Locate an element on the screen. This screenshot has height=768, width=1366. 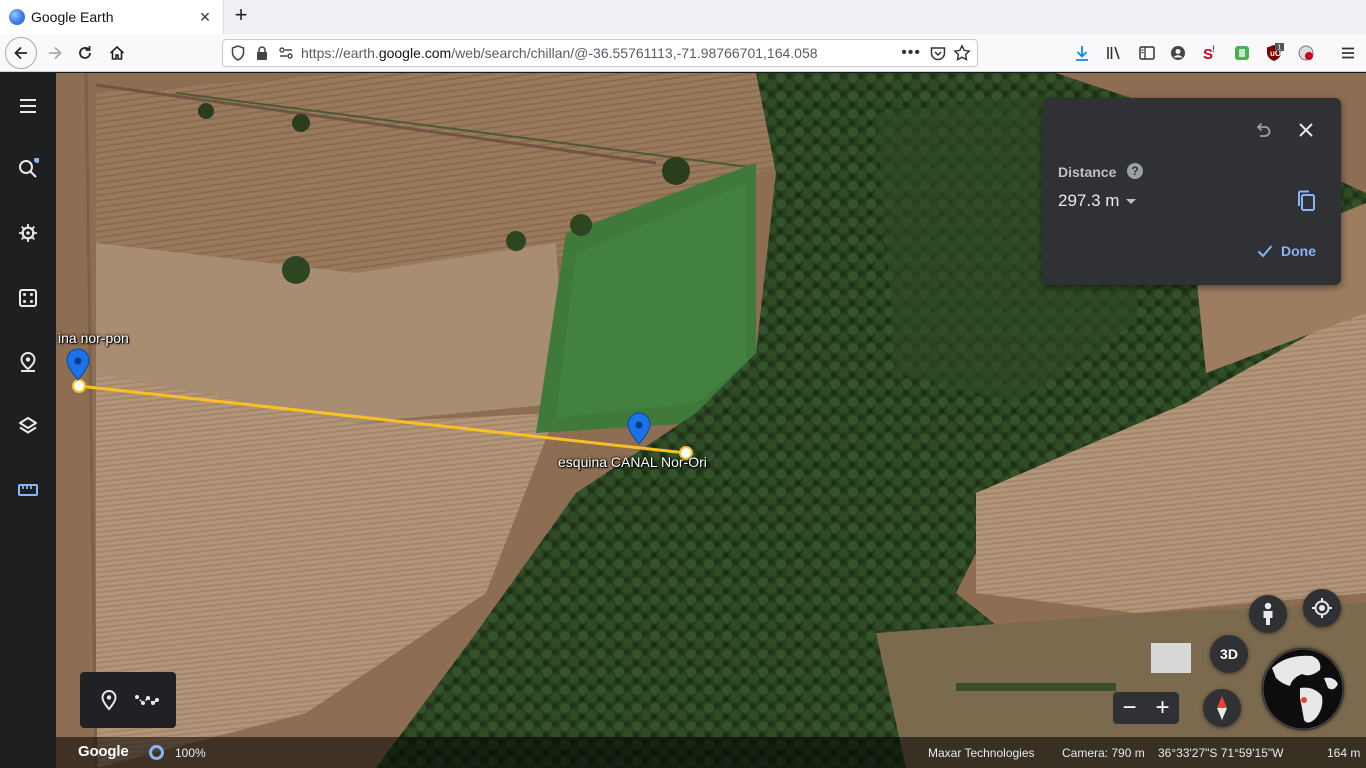
street-view-button is located at coordinates (1268, 614).